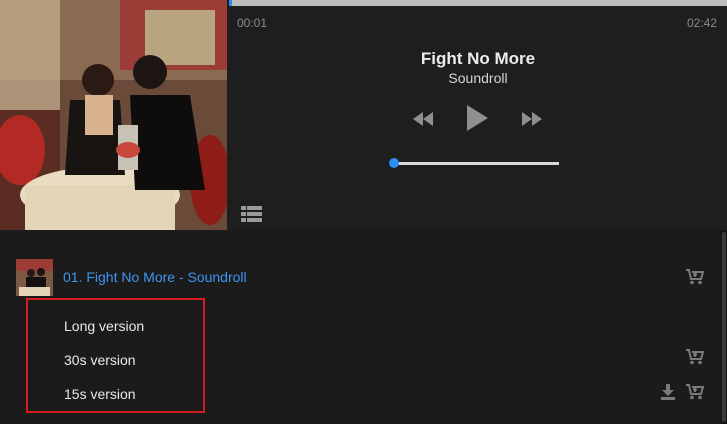 The height and width of the screenshot is (424, 727). Describe the element at coordinates (474, 163) in the screenshot. I see `volume-slider` at that location.